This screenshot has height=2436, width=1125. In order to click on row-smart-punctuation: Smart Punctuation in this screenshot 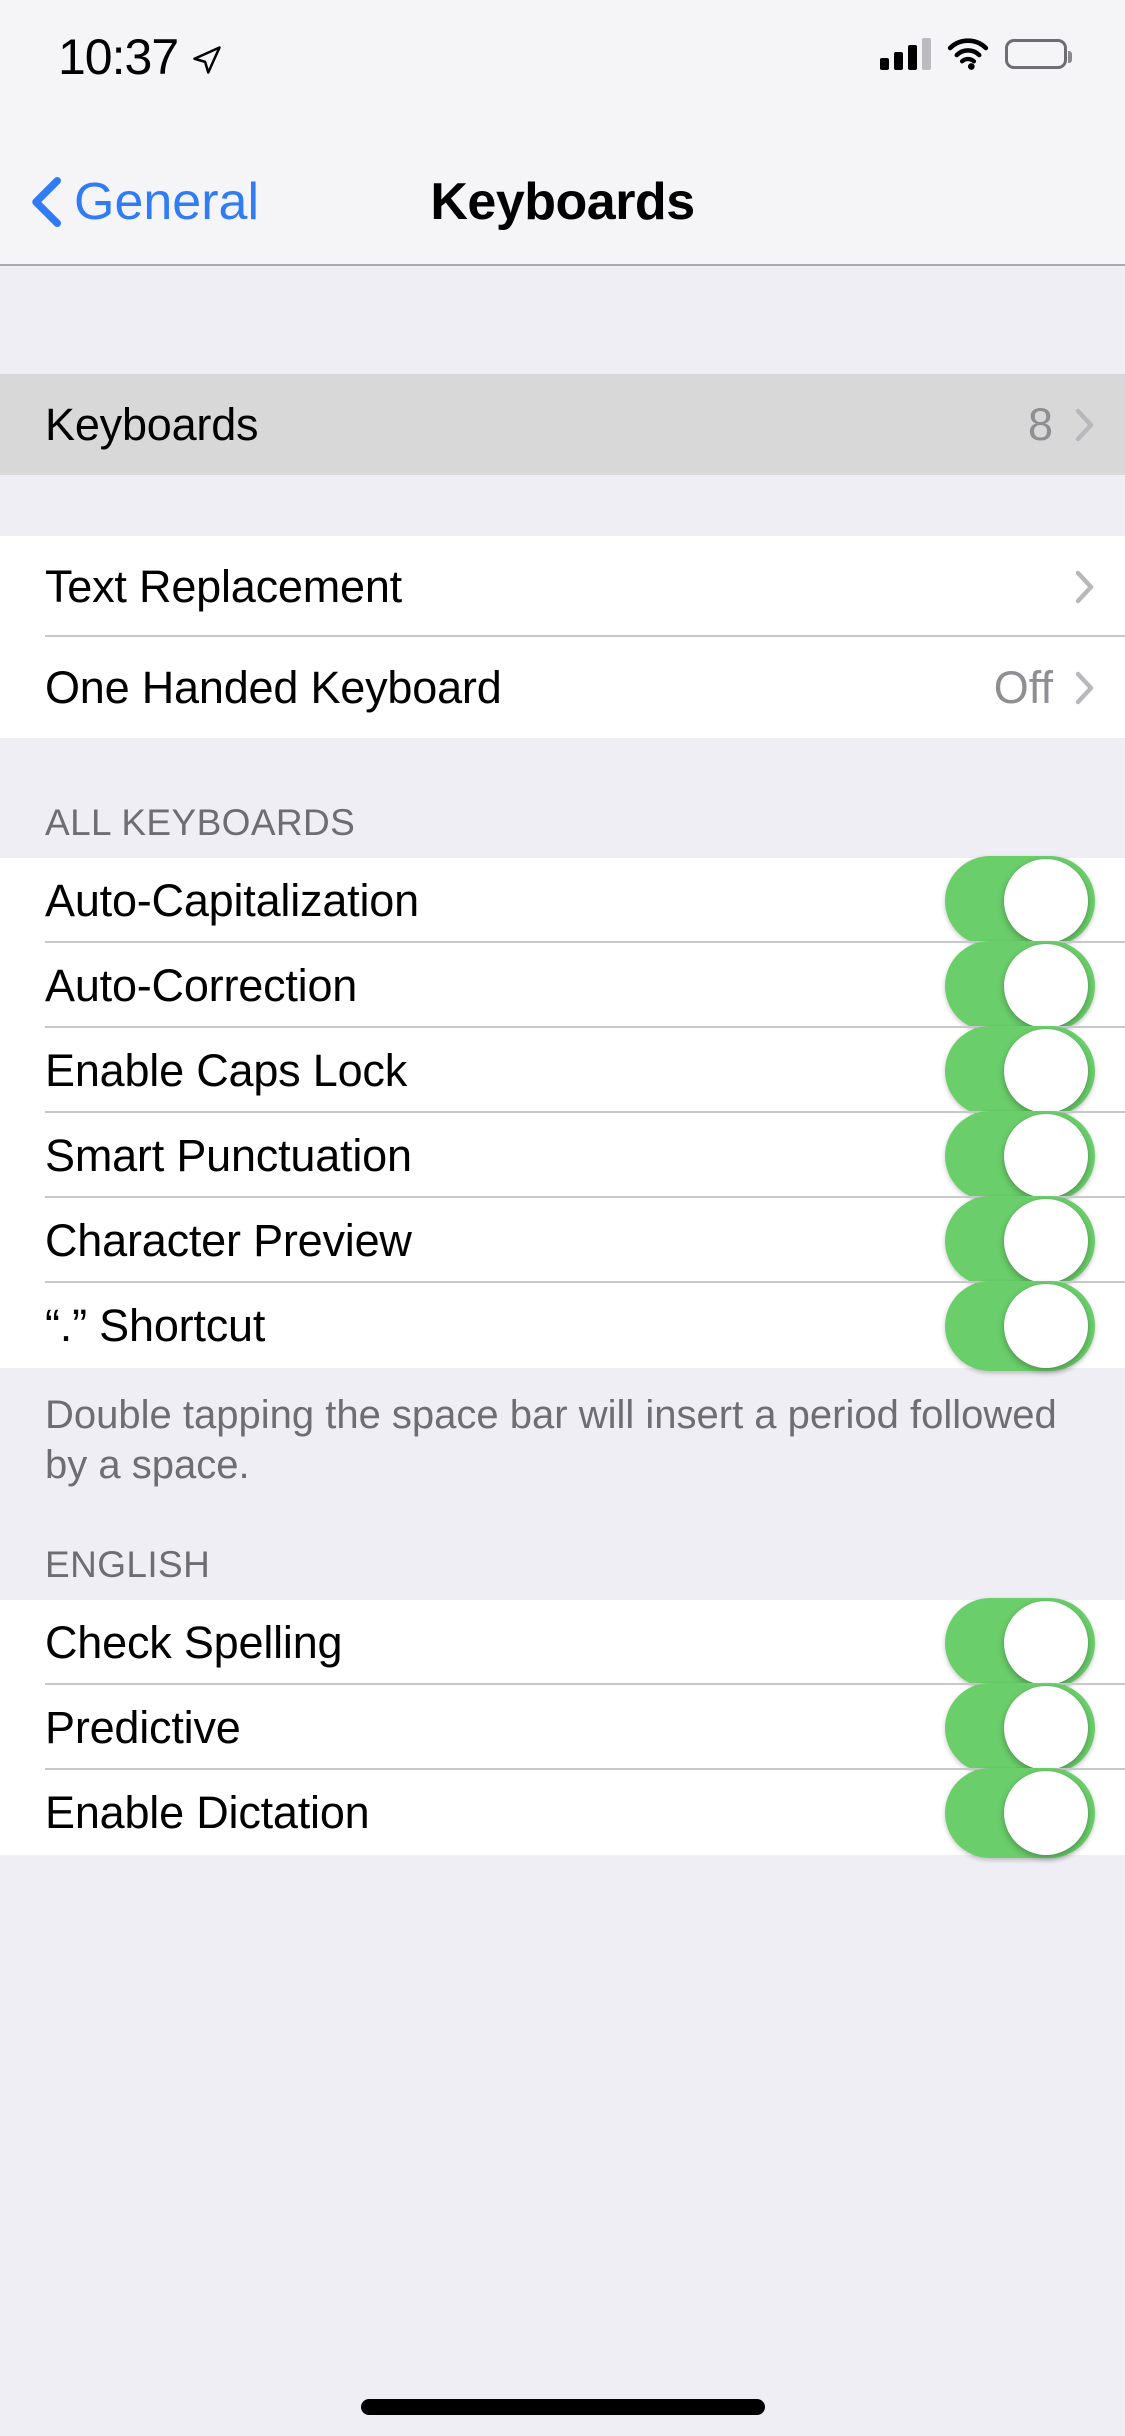, I will do `click(562, 1155)`.